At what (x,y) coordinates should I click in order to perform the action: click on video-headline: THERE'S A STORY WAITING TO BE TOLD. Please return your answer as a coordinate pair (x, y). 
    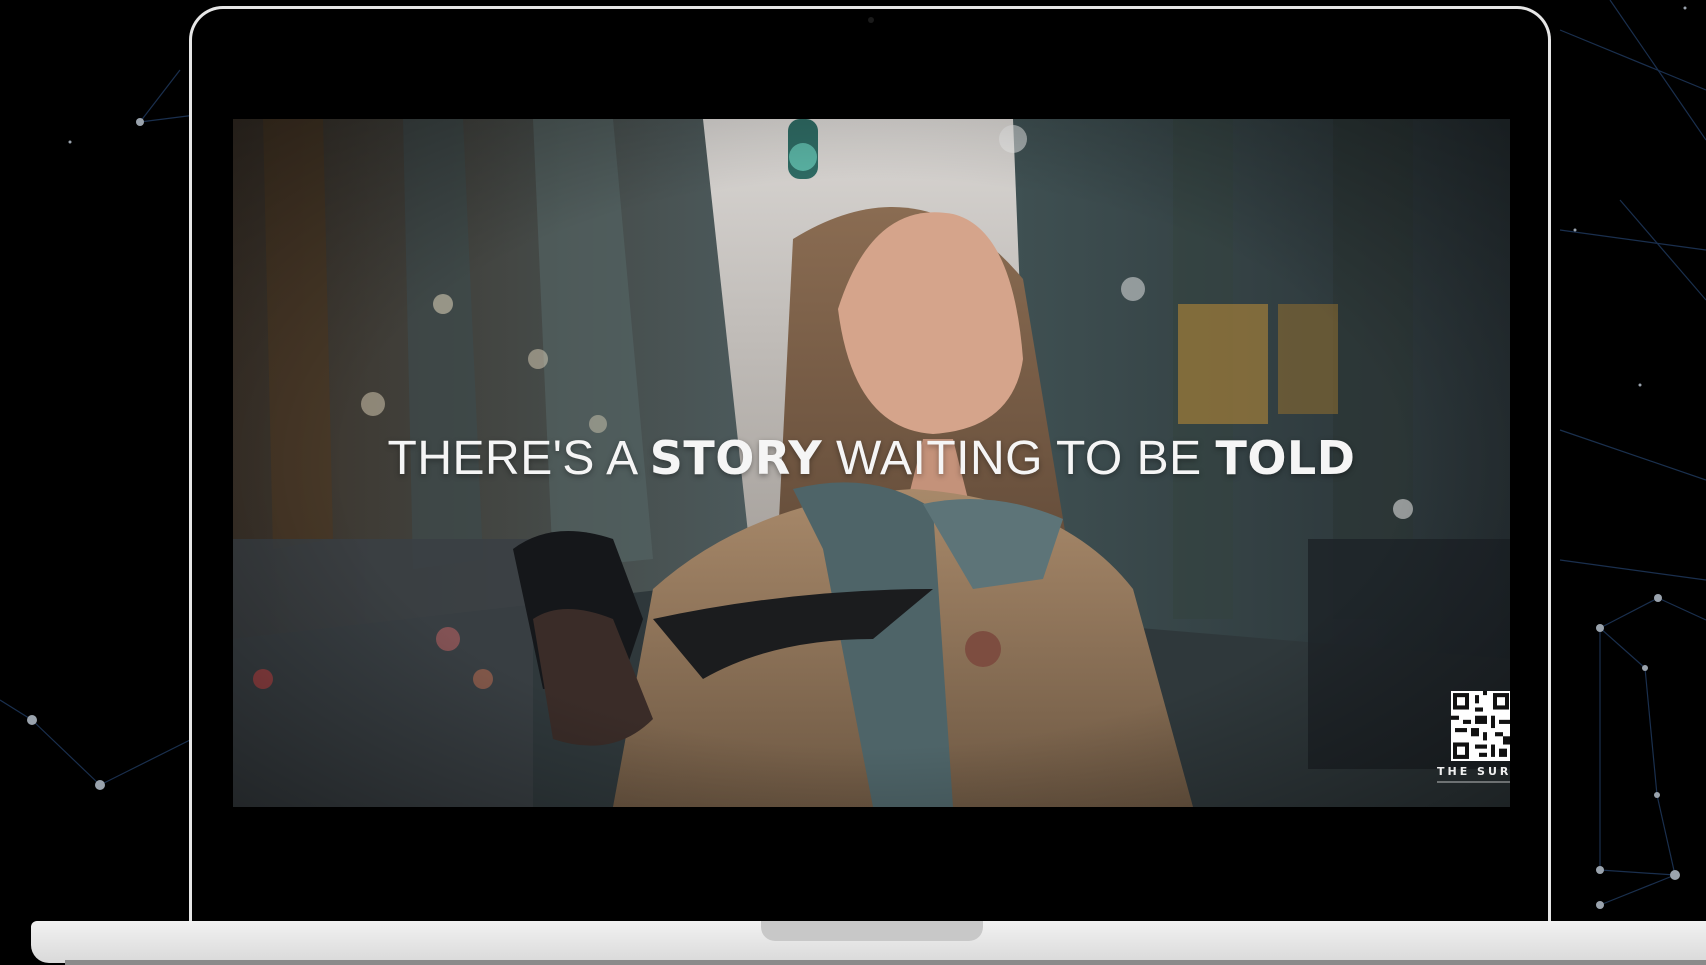
    Looking at the image, I should click on (871, 458).